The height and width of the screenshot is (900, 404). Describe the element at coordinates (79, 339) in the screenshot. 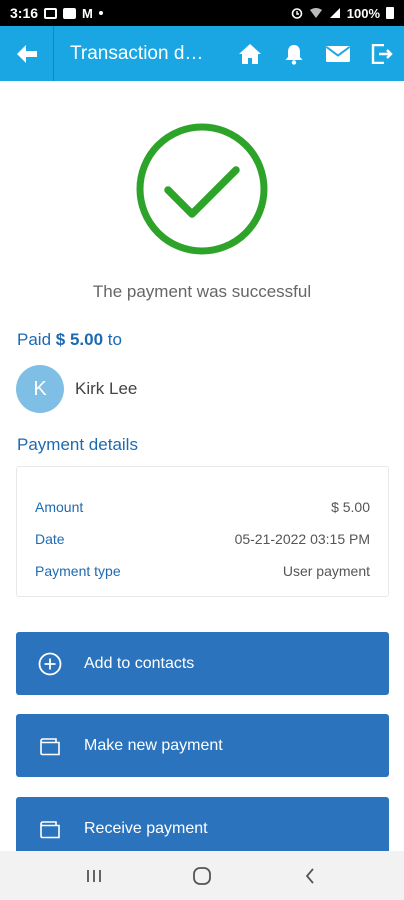

I see `paid-amount: $ 5.00` at that location.